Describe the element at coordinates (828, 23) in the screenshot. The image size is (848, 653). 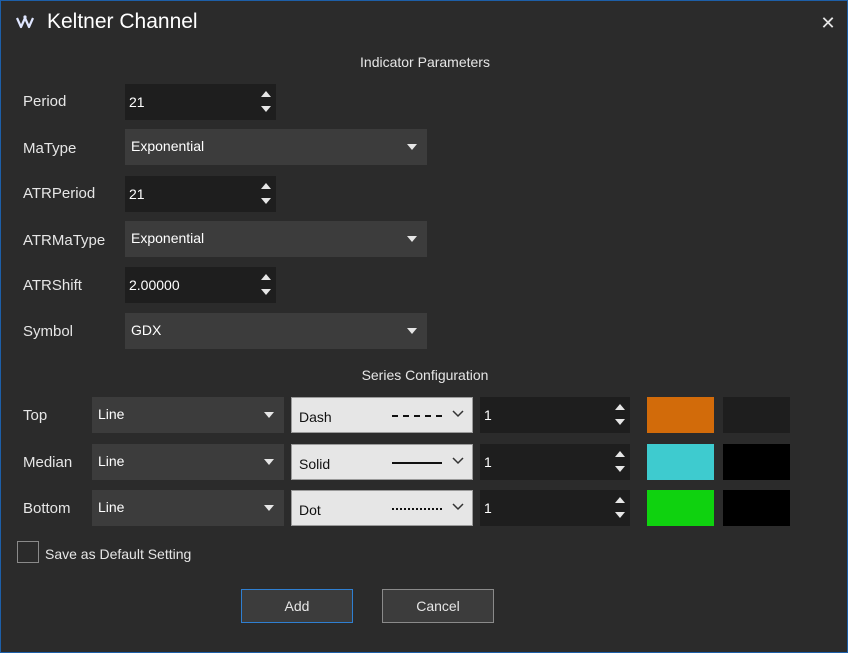
I see `close-icon: ✕` at that location.